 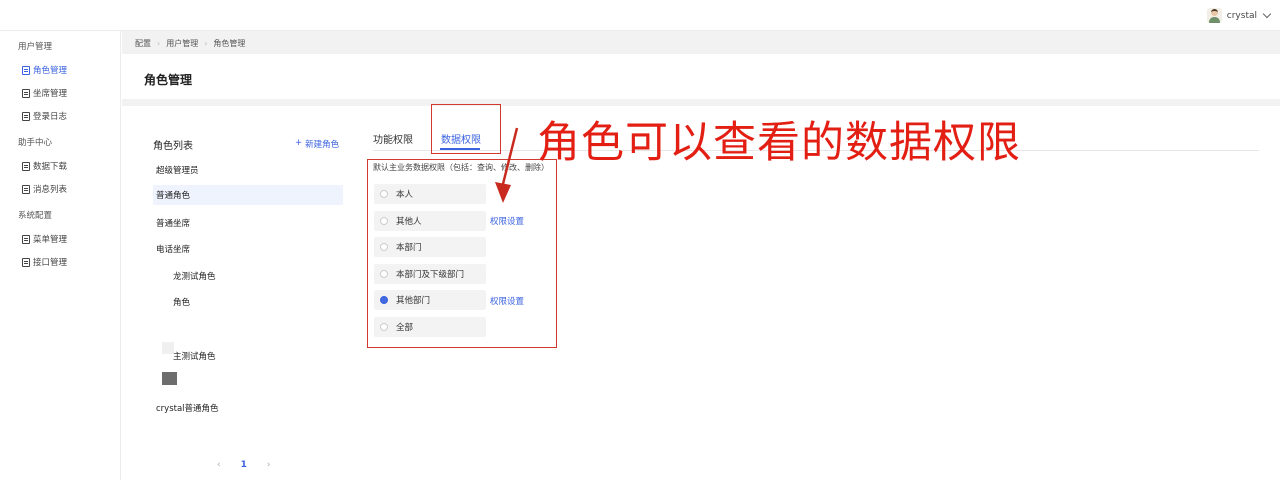 What do you see at coordinates (779, 143) in the screenshot?
I see `annotation-text: 角色可以查看的数据权限` at bounding box center [779, 143].